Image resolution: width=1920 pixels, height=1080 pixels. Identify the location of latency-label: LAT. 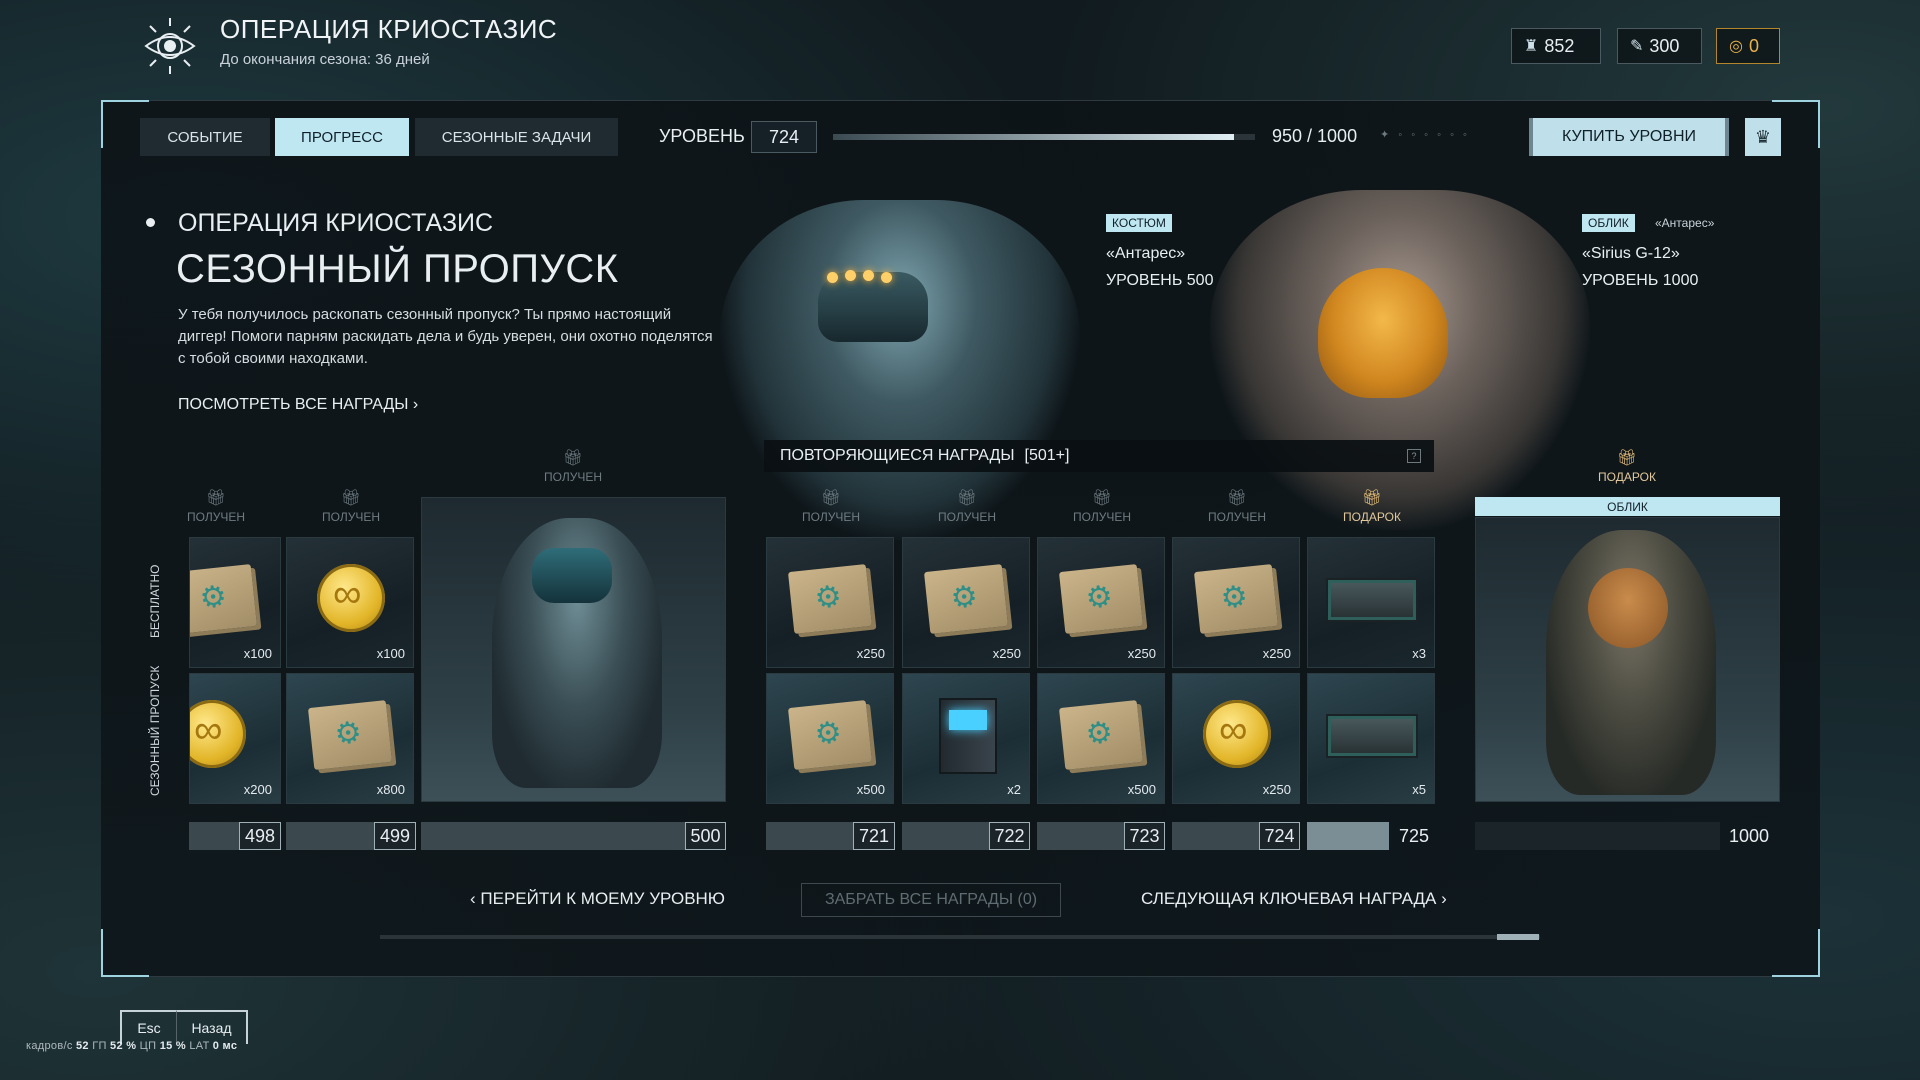
(199, 1046).